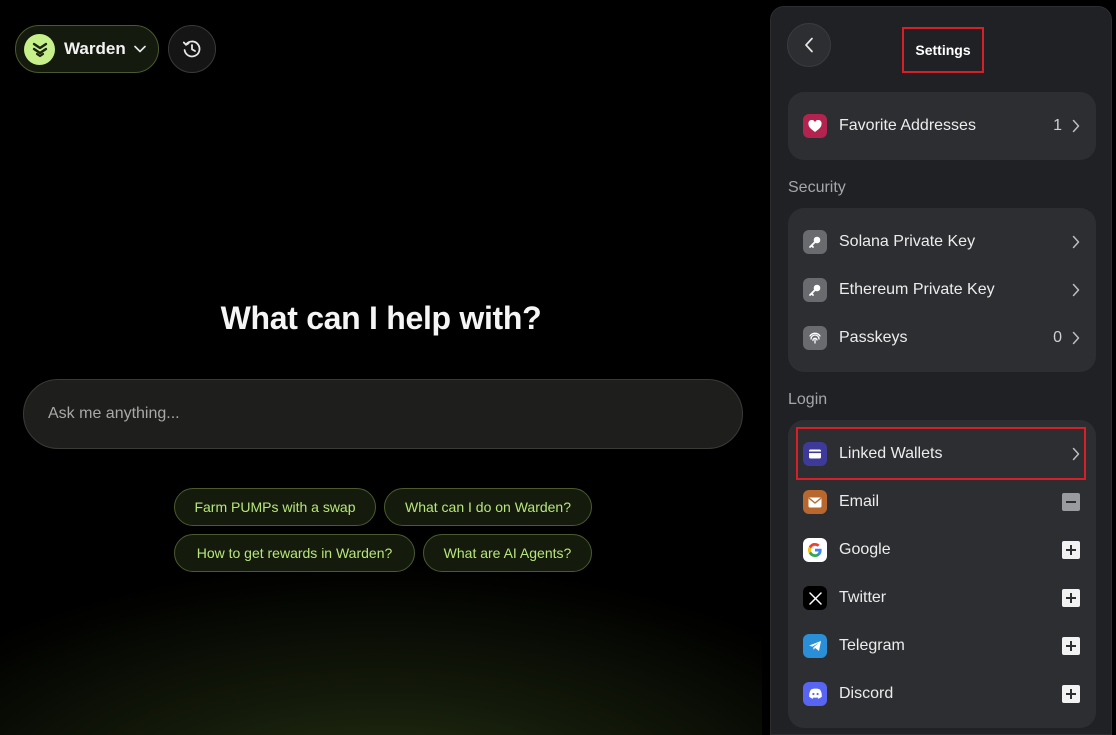 The width and height of the screenshot is (1116, 735). What do you see at coordinates (866, 693) in the screenshot?
I see `discord-label: Discord` at bounding box center [866, 693].